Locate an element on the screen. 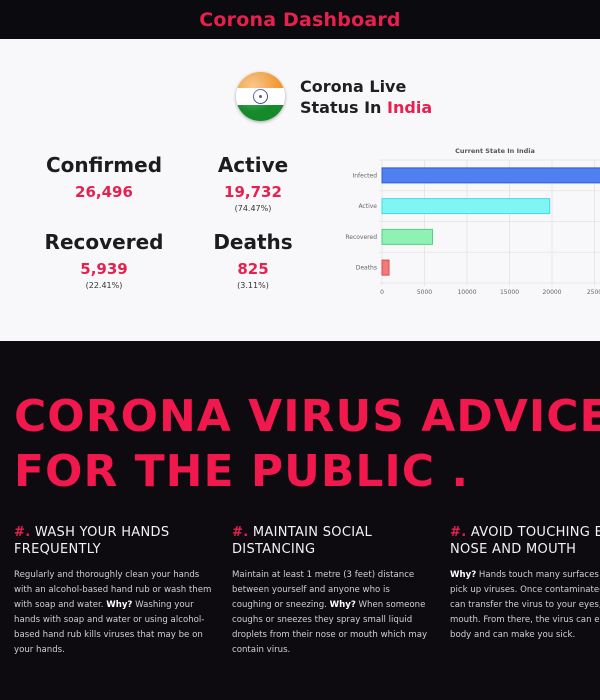 The image size is (600, 700). top-bar: Corona Dashboard is located at coordinates (300, 19).